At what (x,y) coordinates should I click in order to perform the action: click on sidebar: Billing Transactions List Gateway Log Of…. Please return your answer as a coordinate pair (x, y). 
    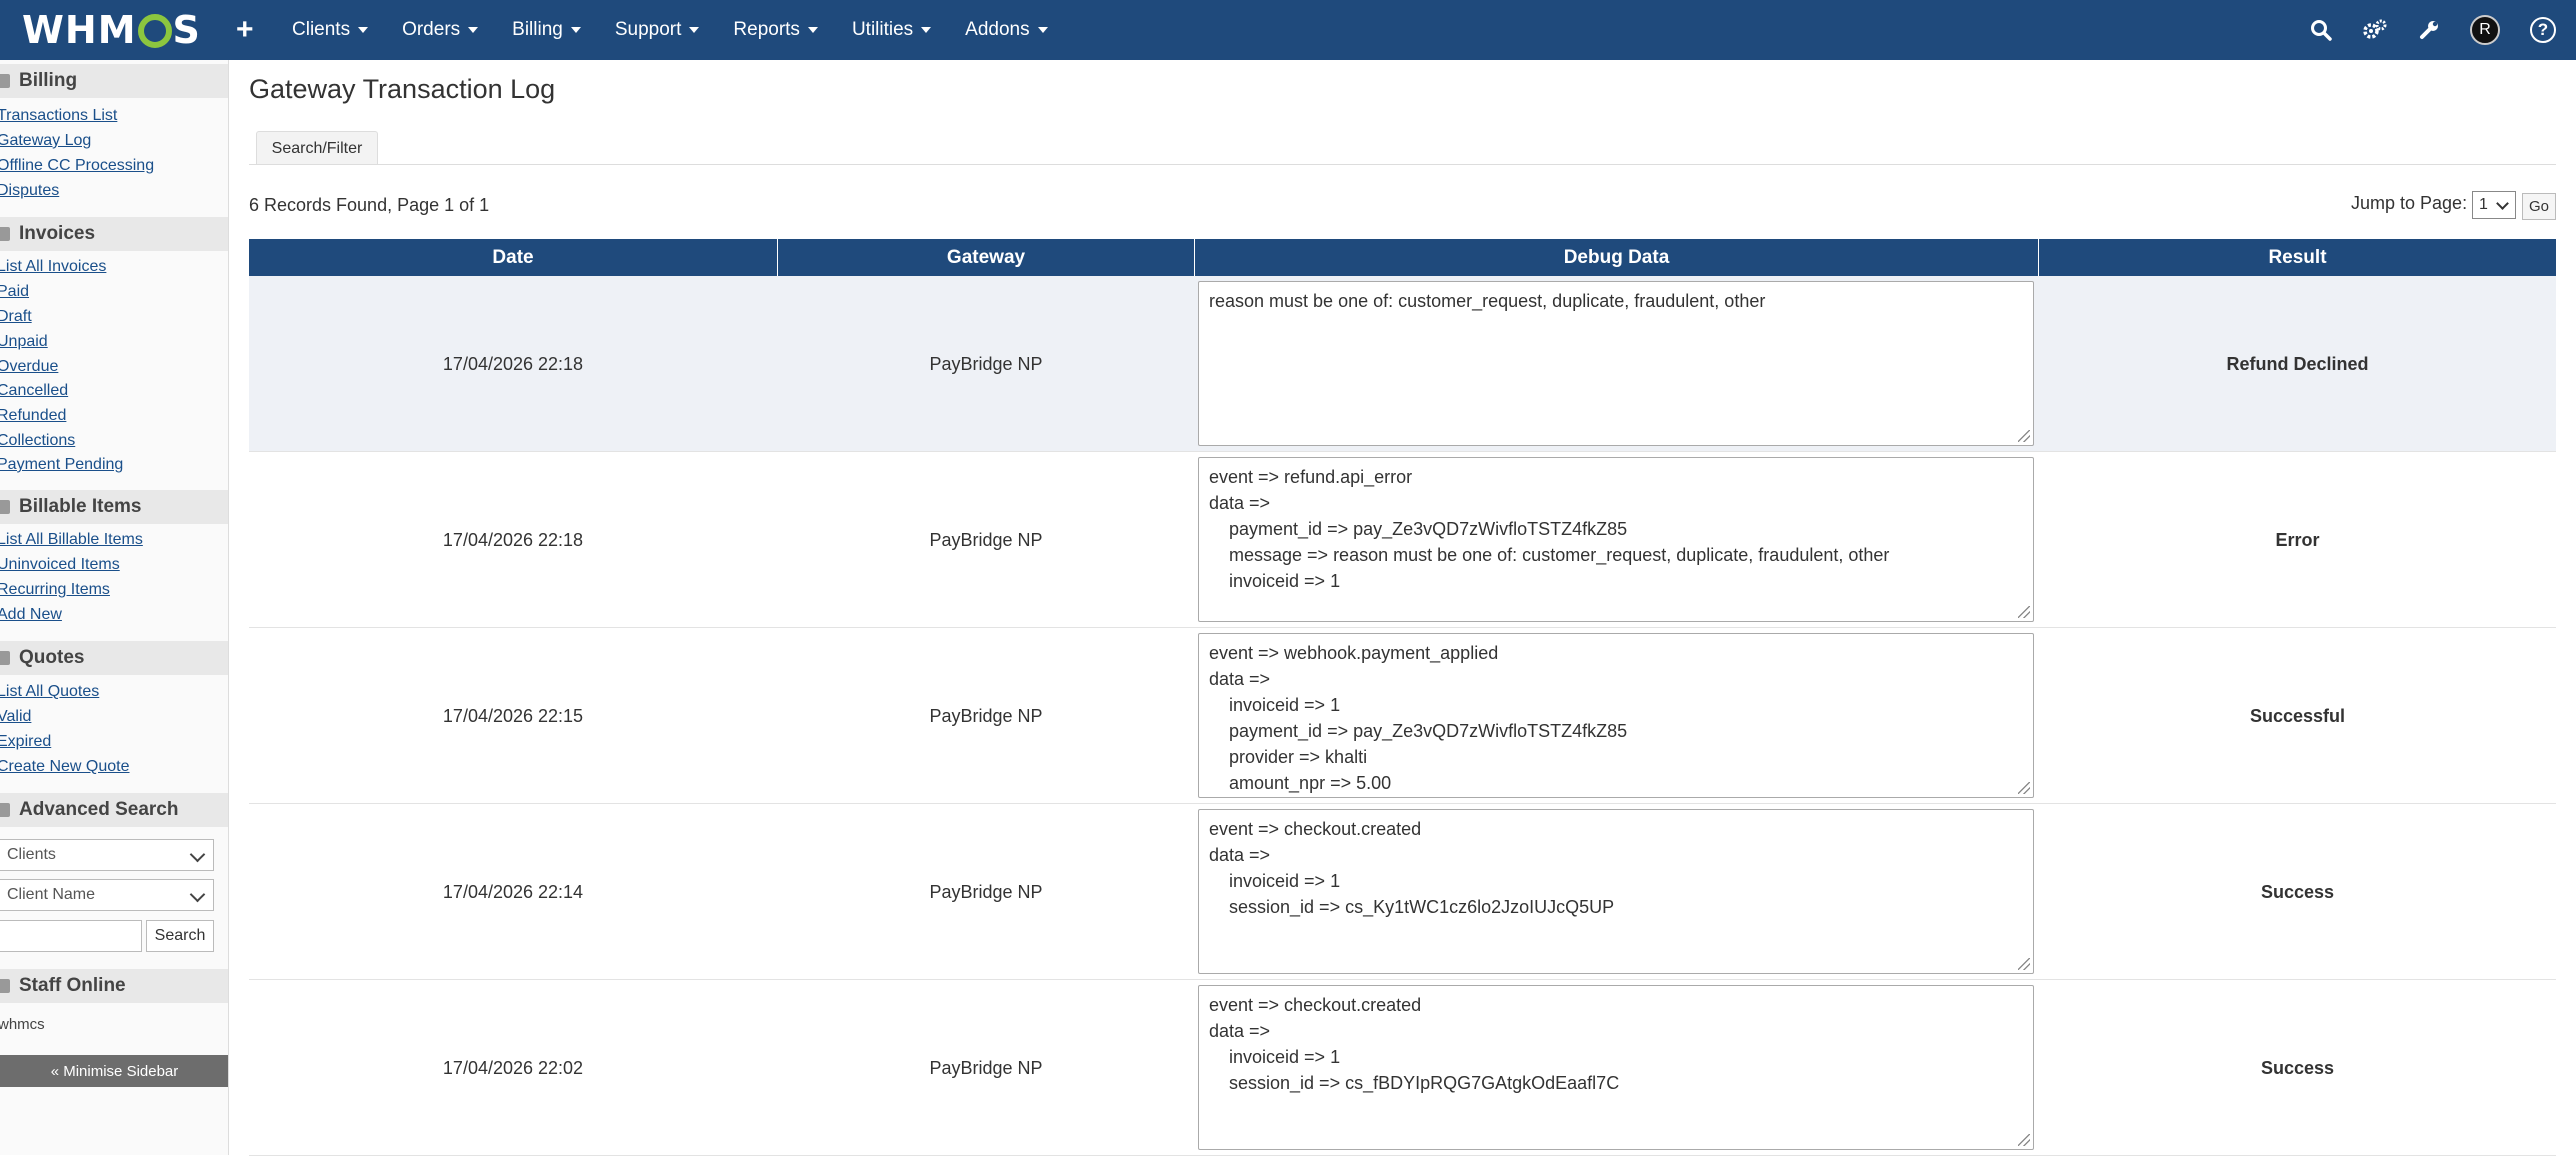
    Looking at the image, I should click on (114, 607).